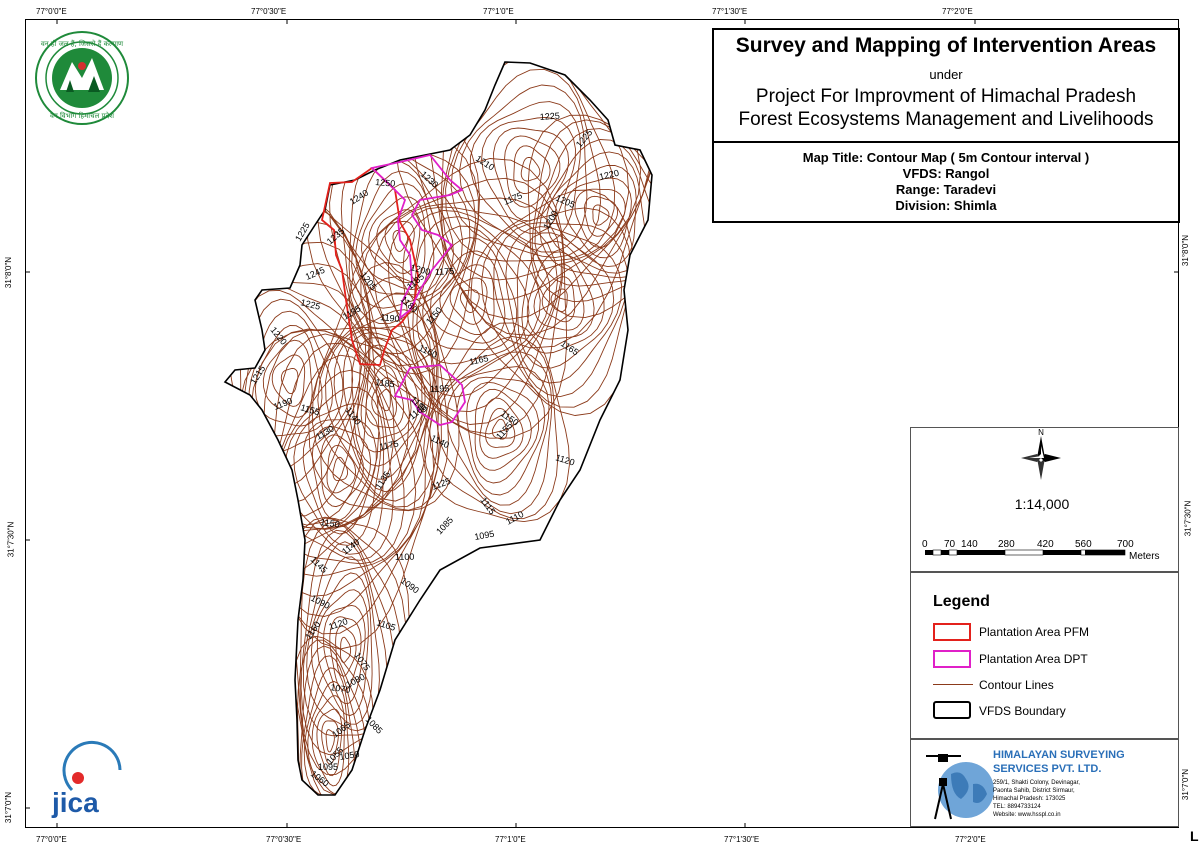  Describe the element at coordinates (1016, 685) in the screenshot. I see `legend-label-contour: Contour Lines` at that location.